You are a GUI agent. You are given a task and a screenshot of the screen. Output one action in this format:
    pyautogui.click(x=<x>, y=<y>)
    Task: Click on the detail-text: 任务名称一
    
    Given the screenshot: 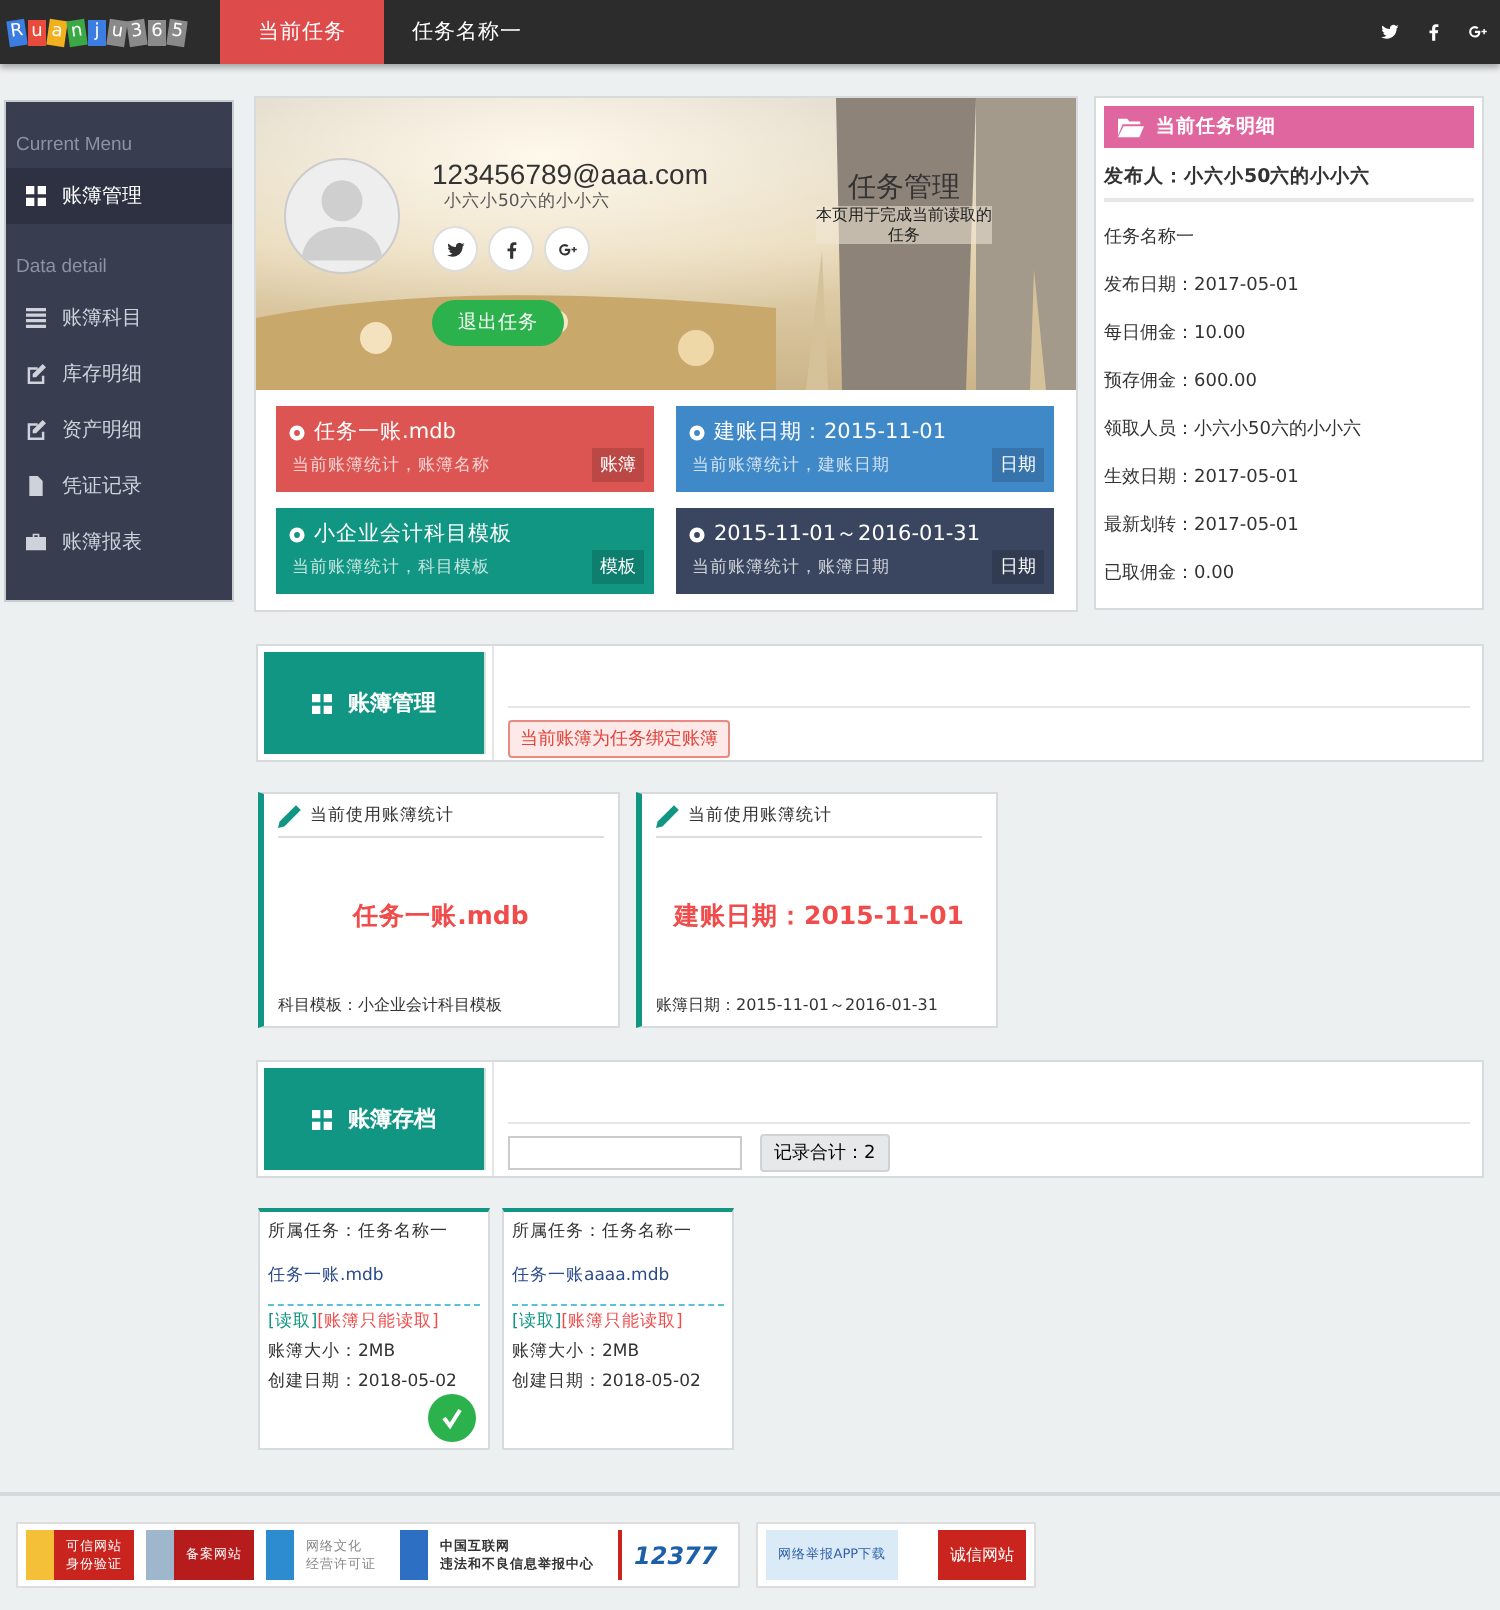 What is the action you would take?
    pyautogui.click(x=1150, y=237)
    